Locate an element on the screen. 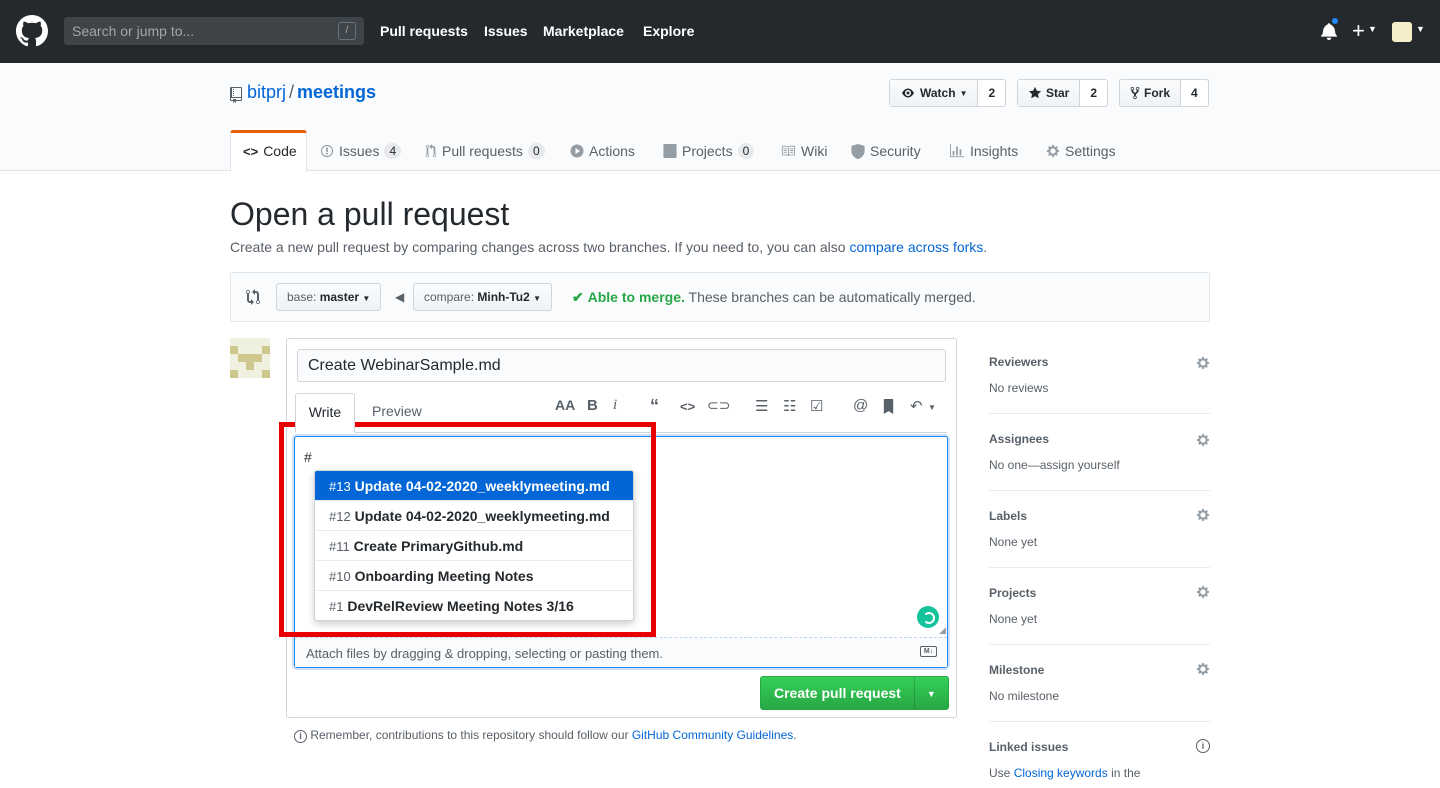 The width and height of the screenshot is (1440, 788). suggestion-item: #13 Update 04-02-2020_weeklymeeting.md is located at coordinates (474, 486).